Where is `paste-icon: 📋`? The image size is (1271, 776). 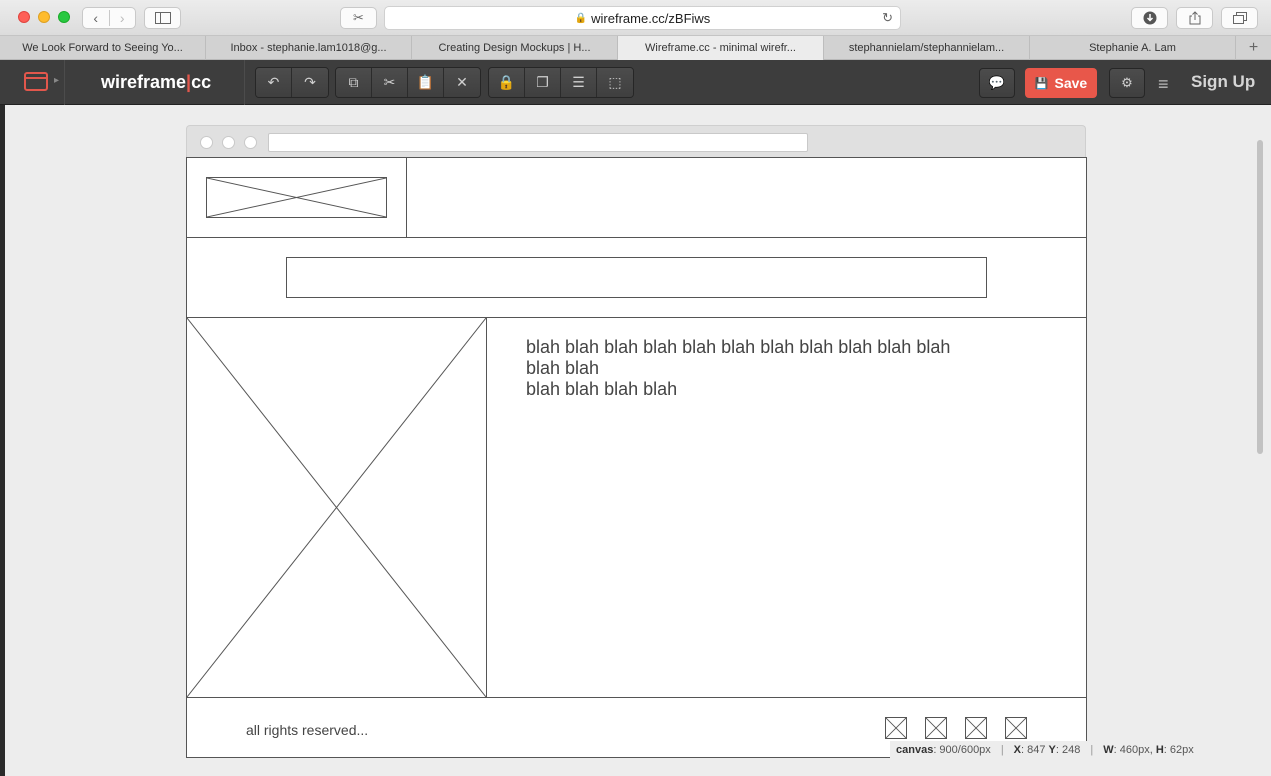
paste-icon: 📋 is located at coordinates (426, 82).